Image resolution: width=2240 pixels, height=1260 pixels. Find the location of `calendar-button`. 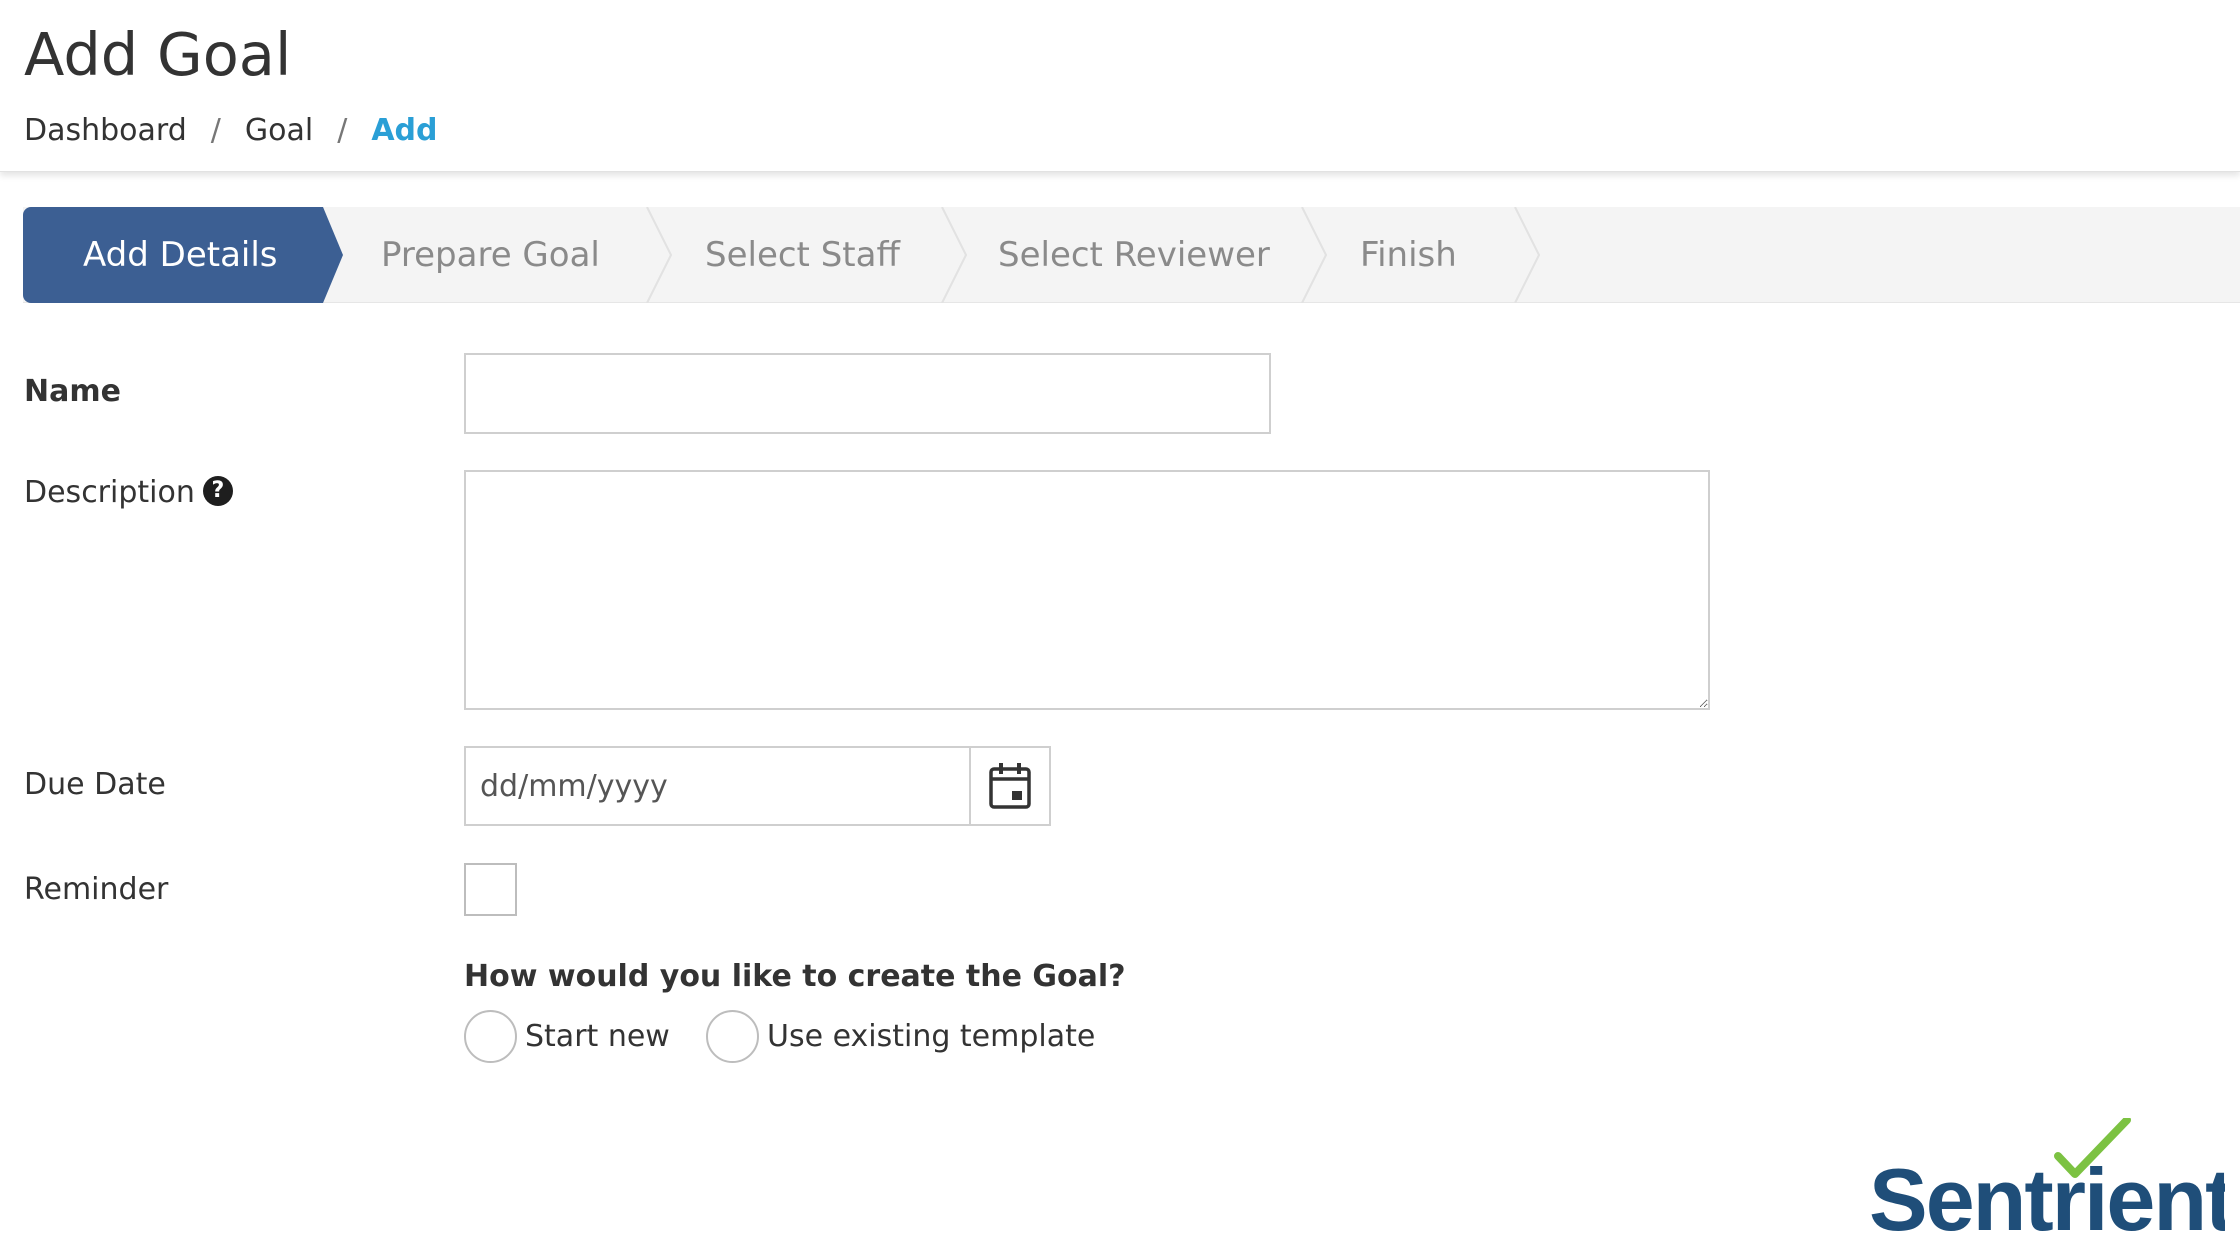

calendar-button is located at coordinates (1009, 786).